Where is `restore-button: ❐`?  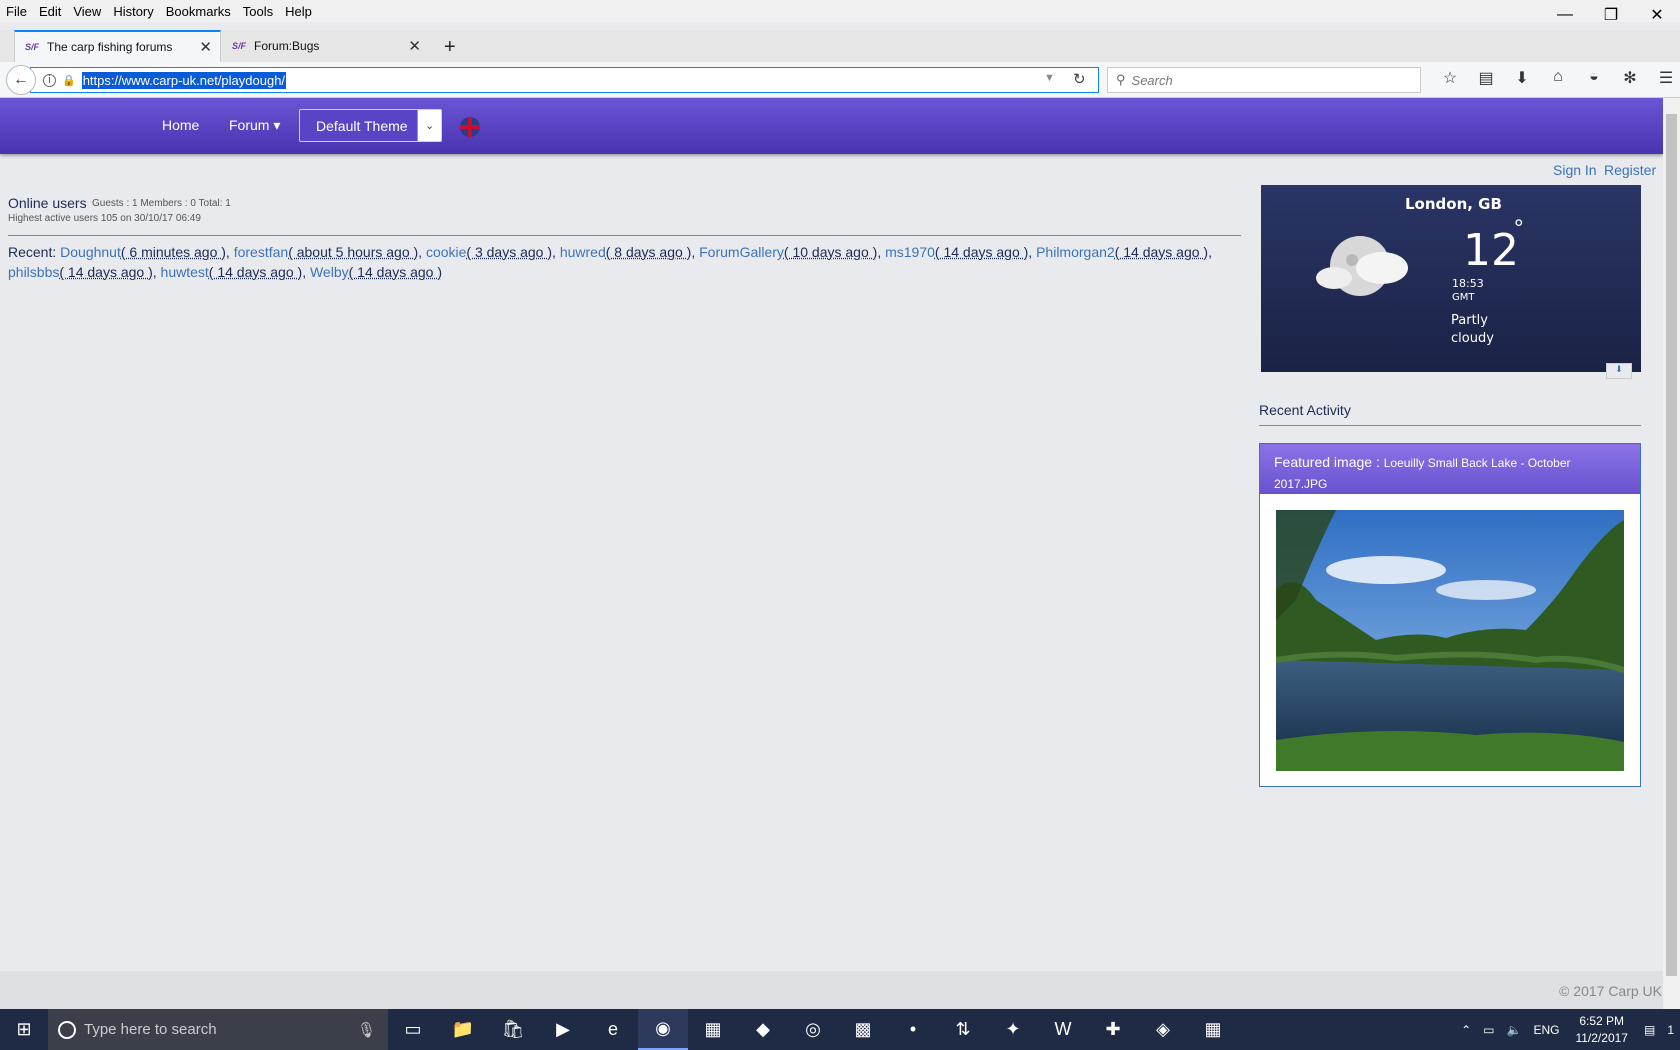
restore-button: ❐ is located at coordinates (1611, 15).